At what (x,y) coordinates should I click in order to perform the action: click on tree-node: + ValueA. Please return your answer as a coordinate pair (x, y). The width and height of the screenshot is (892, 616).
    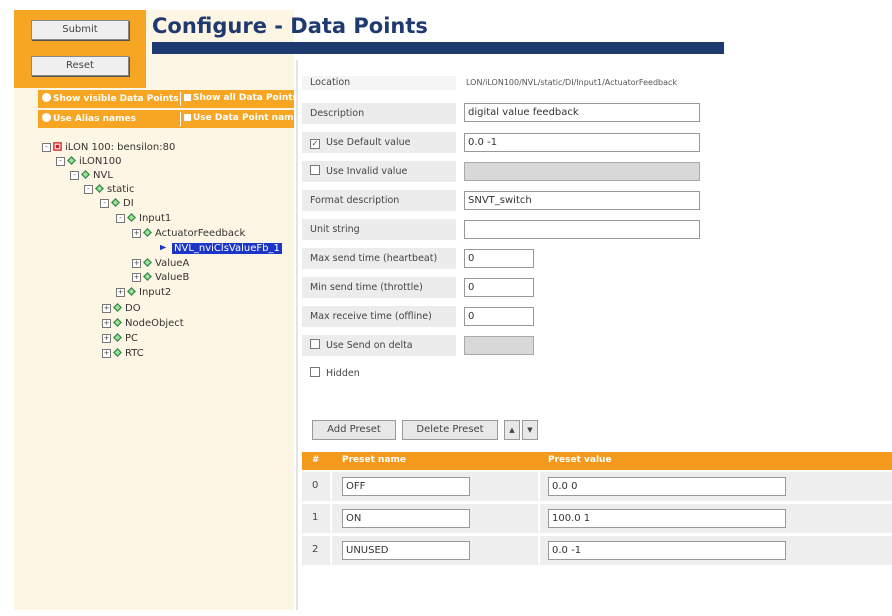
    Looking at the image, I should click on (160, 263).